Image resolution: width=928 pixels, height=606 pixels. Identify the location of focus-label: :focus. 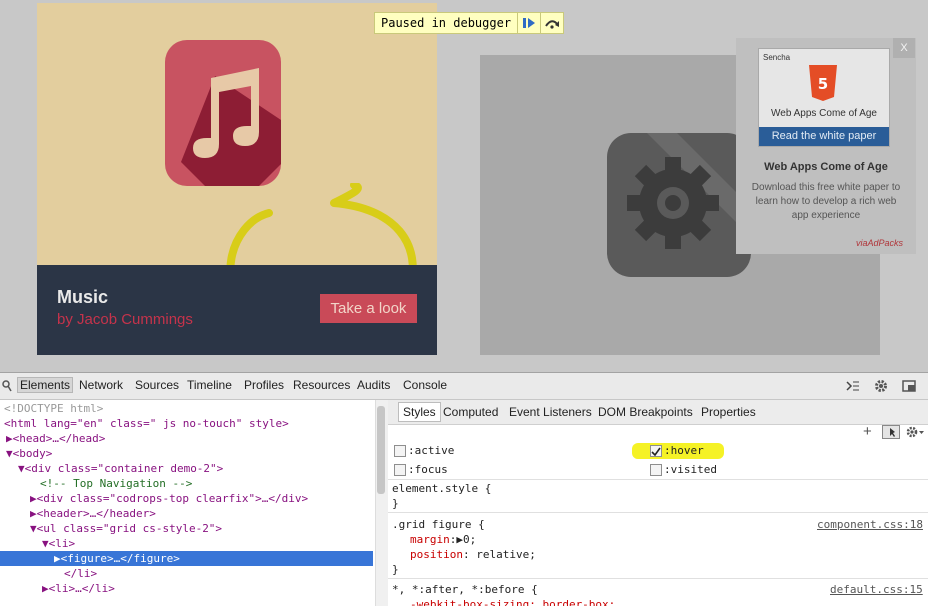
(428, 469).